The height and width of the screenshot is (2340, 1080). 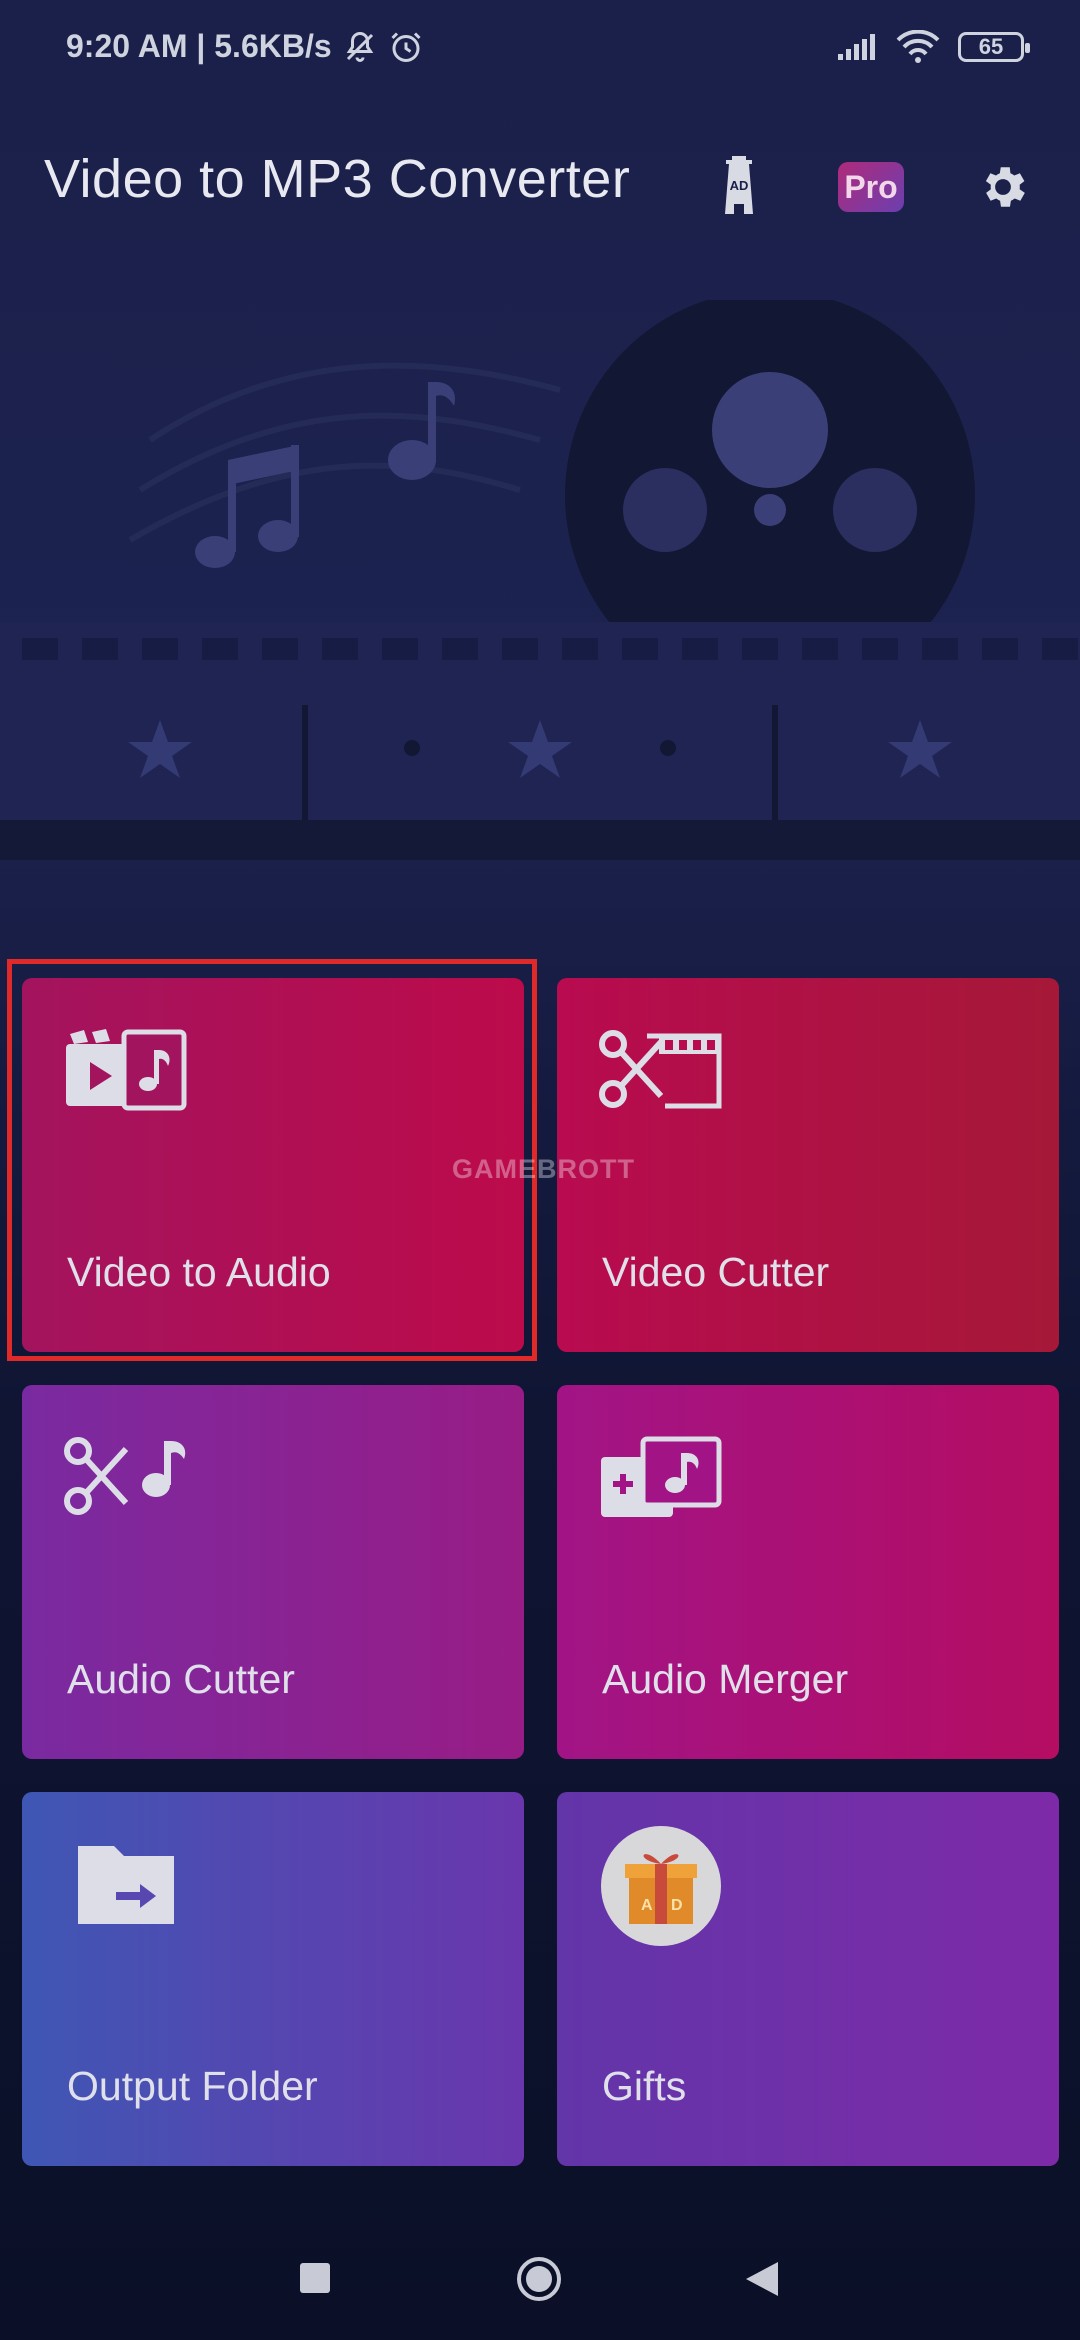 I want to click on tile-label: Gifts, so click(x=644, y=2086).